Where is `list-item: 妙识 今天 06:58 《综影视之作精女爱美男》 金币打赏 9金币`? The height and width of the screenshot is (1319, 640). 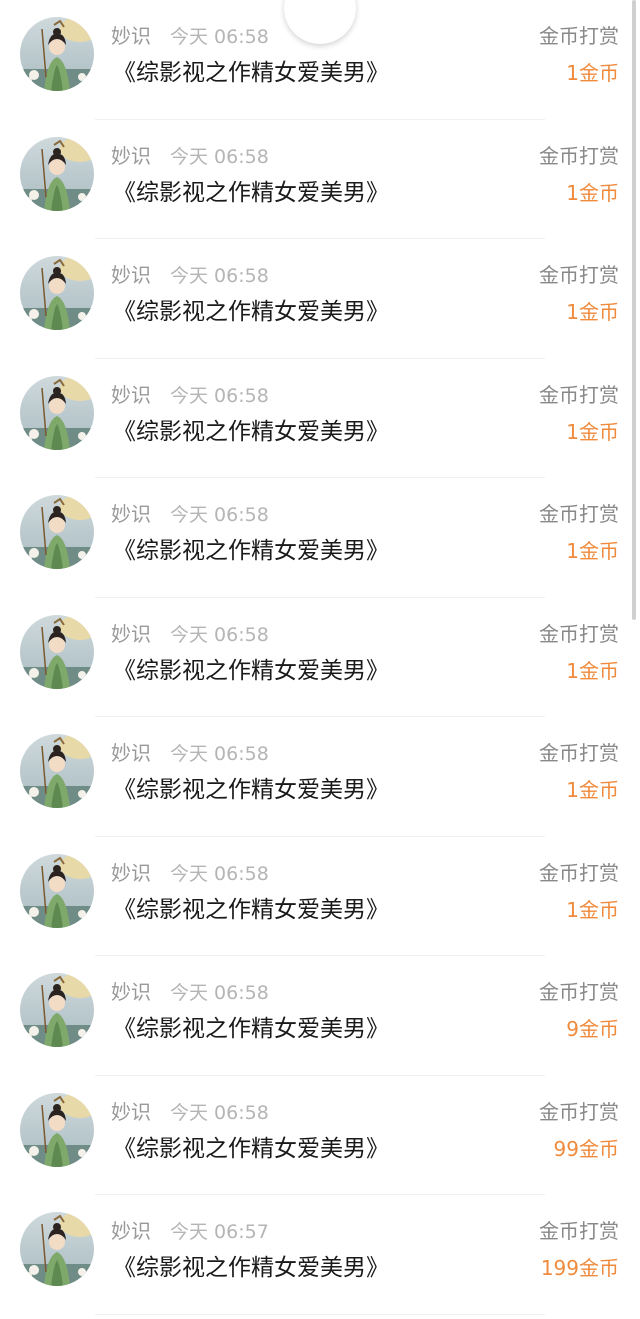 list-item: 妙识 今天 06:58 《综影视之作精女爱美男》 金币打赏 9金币 is located at coordinates (320, 1016).